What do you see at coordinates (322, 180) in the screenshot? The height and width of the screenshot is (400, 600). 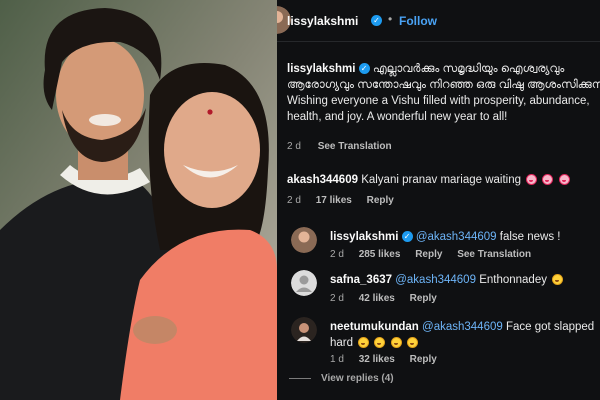 I see `comment-username: akash344609` at bounding box center [322, 180].